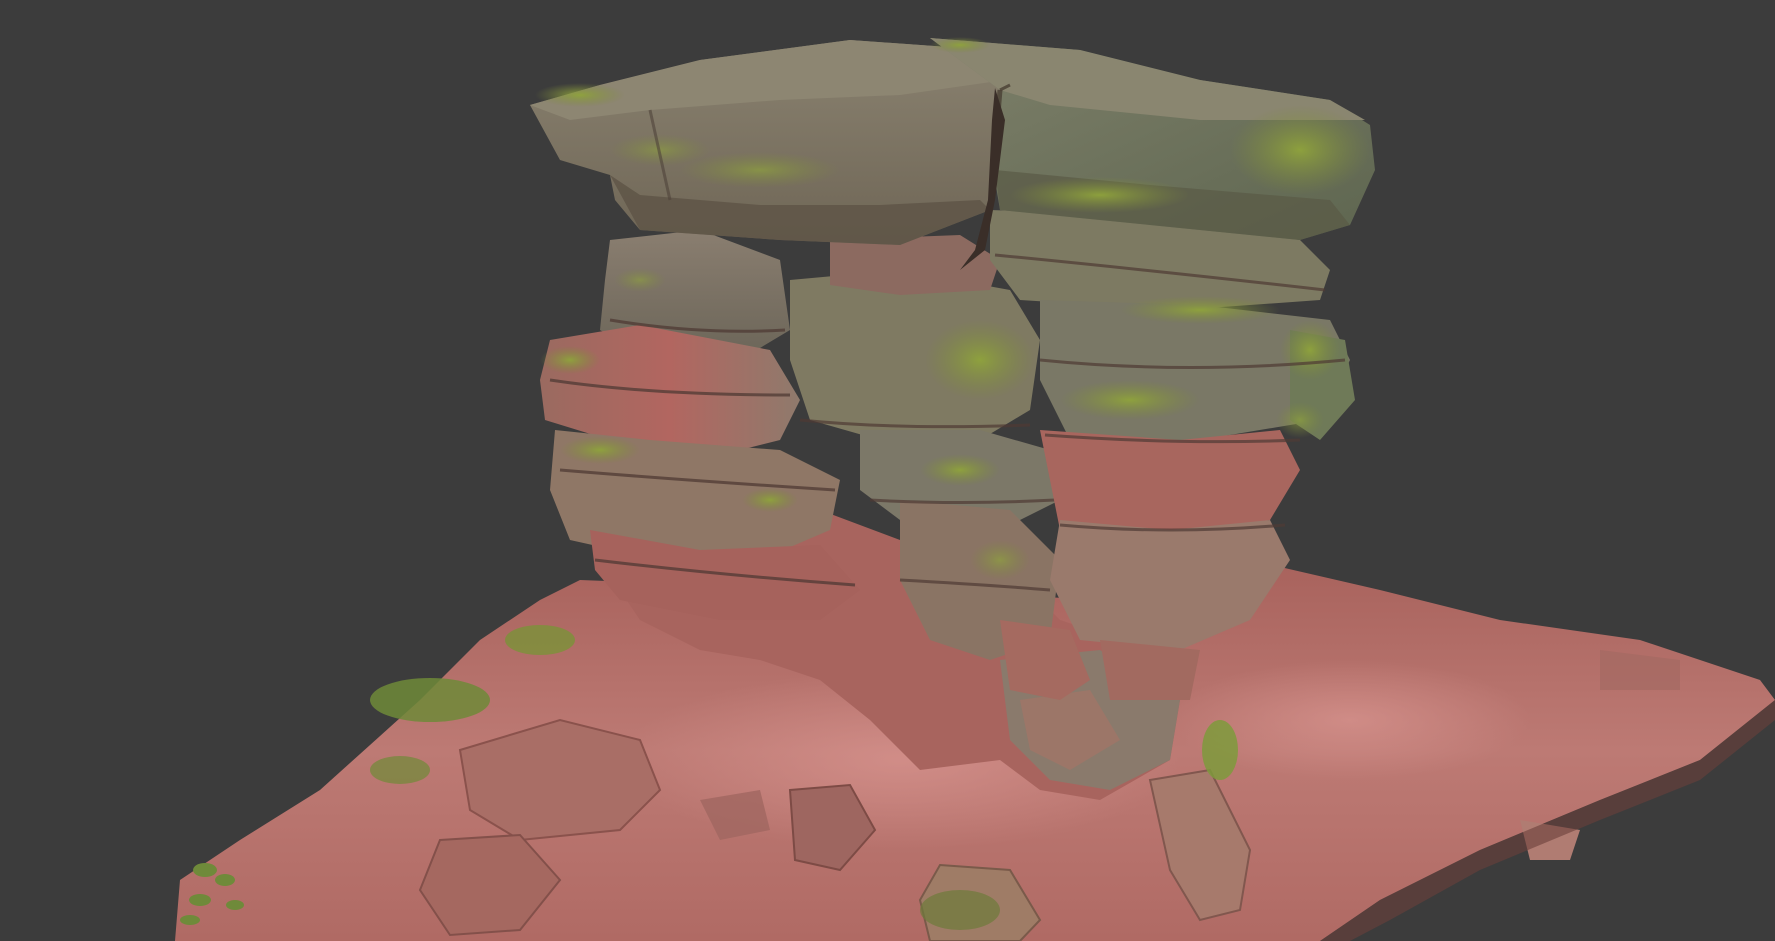 The height and width of the screenshot is (941, 1775). What do you see at coordinates (770, 142) in the screenshot?
I see `rock-cap-left` at bounding box center [770, 142].